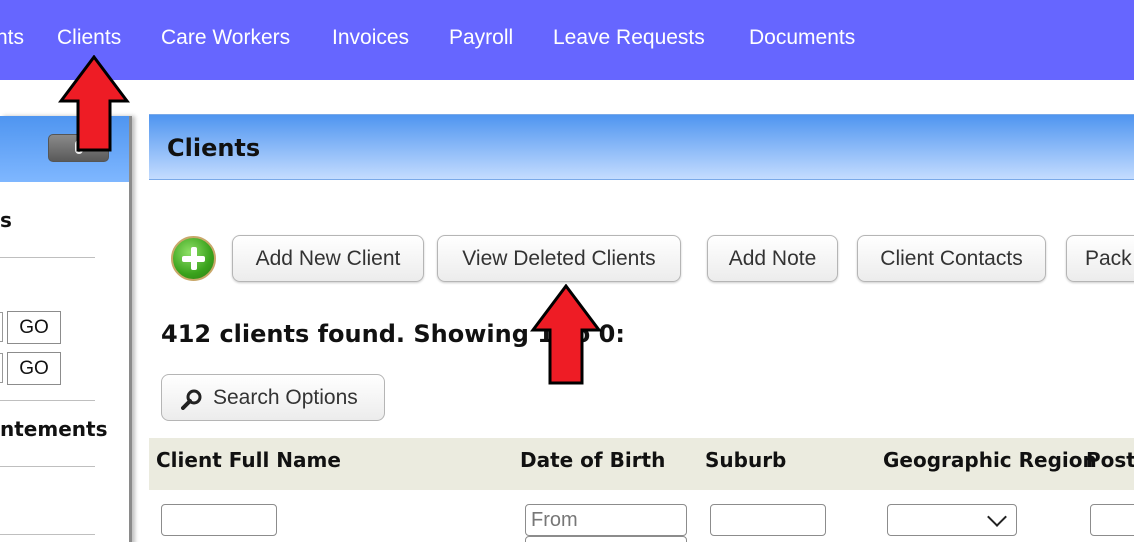  What do you see at coordinates (990, 460) in the screenshot?
I see `column-header-geographic-region: Geographic Region` at bounding box center [990, 460].